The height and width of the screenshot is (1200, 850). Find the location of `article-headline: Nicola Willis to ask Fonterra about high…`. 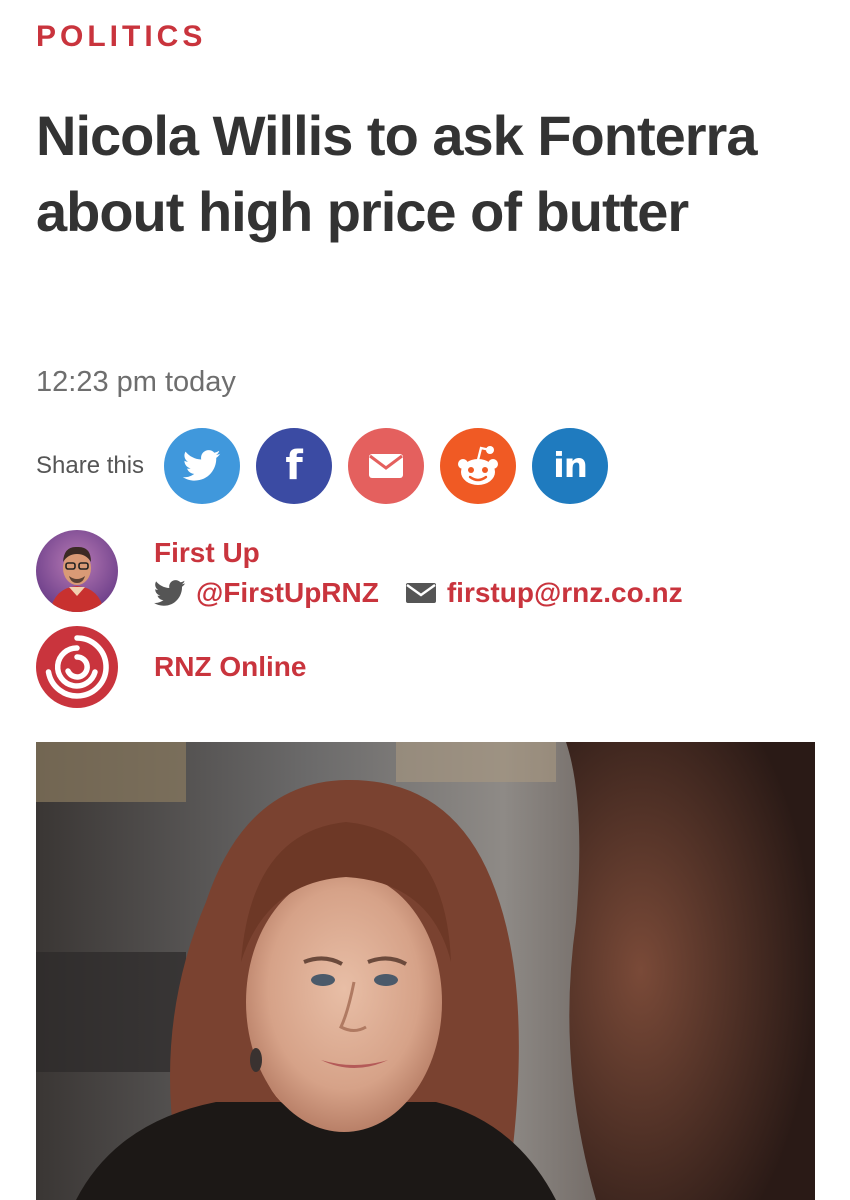

article-headline: Nicola Willis to ask Fonterra about high… is located at coordinates (396, 173).